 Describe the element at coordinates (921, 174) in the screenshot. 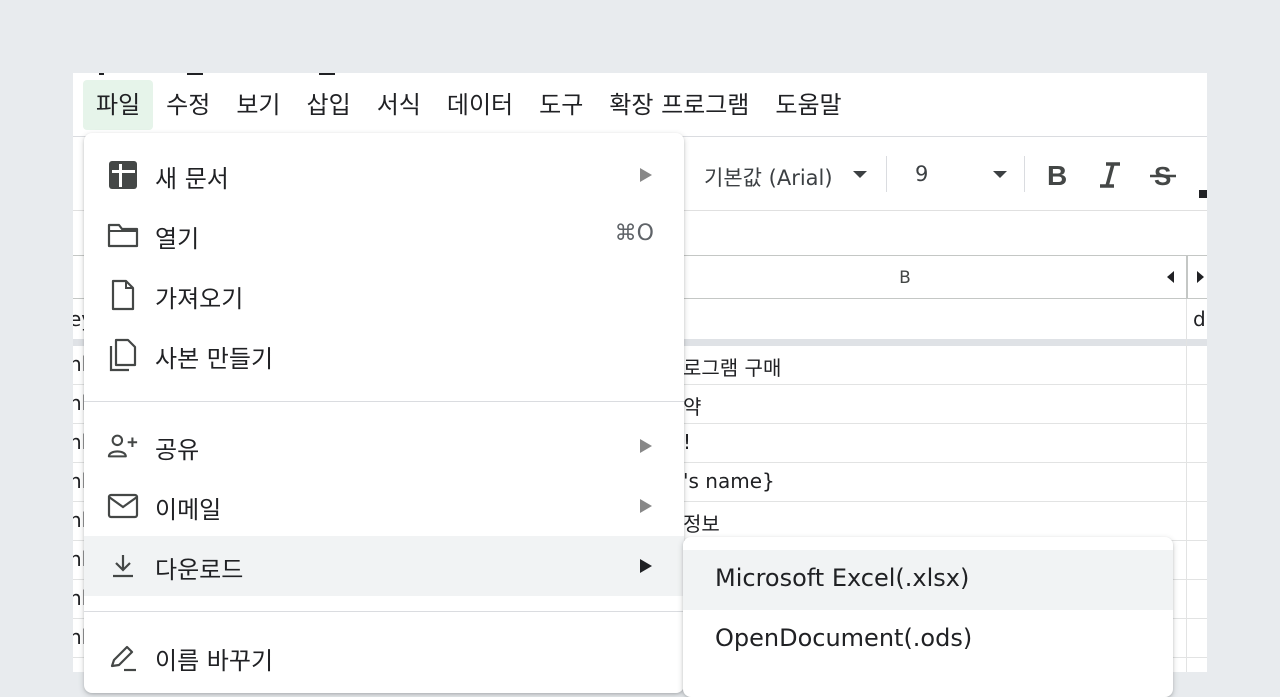

I see `font-size-select: 9` at that location.